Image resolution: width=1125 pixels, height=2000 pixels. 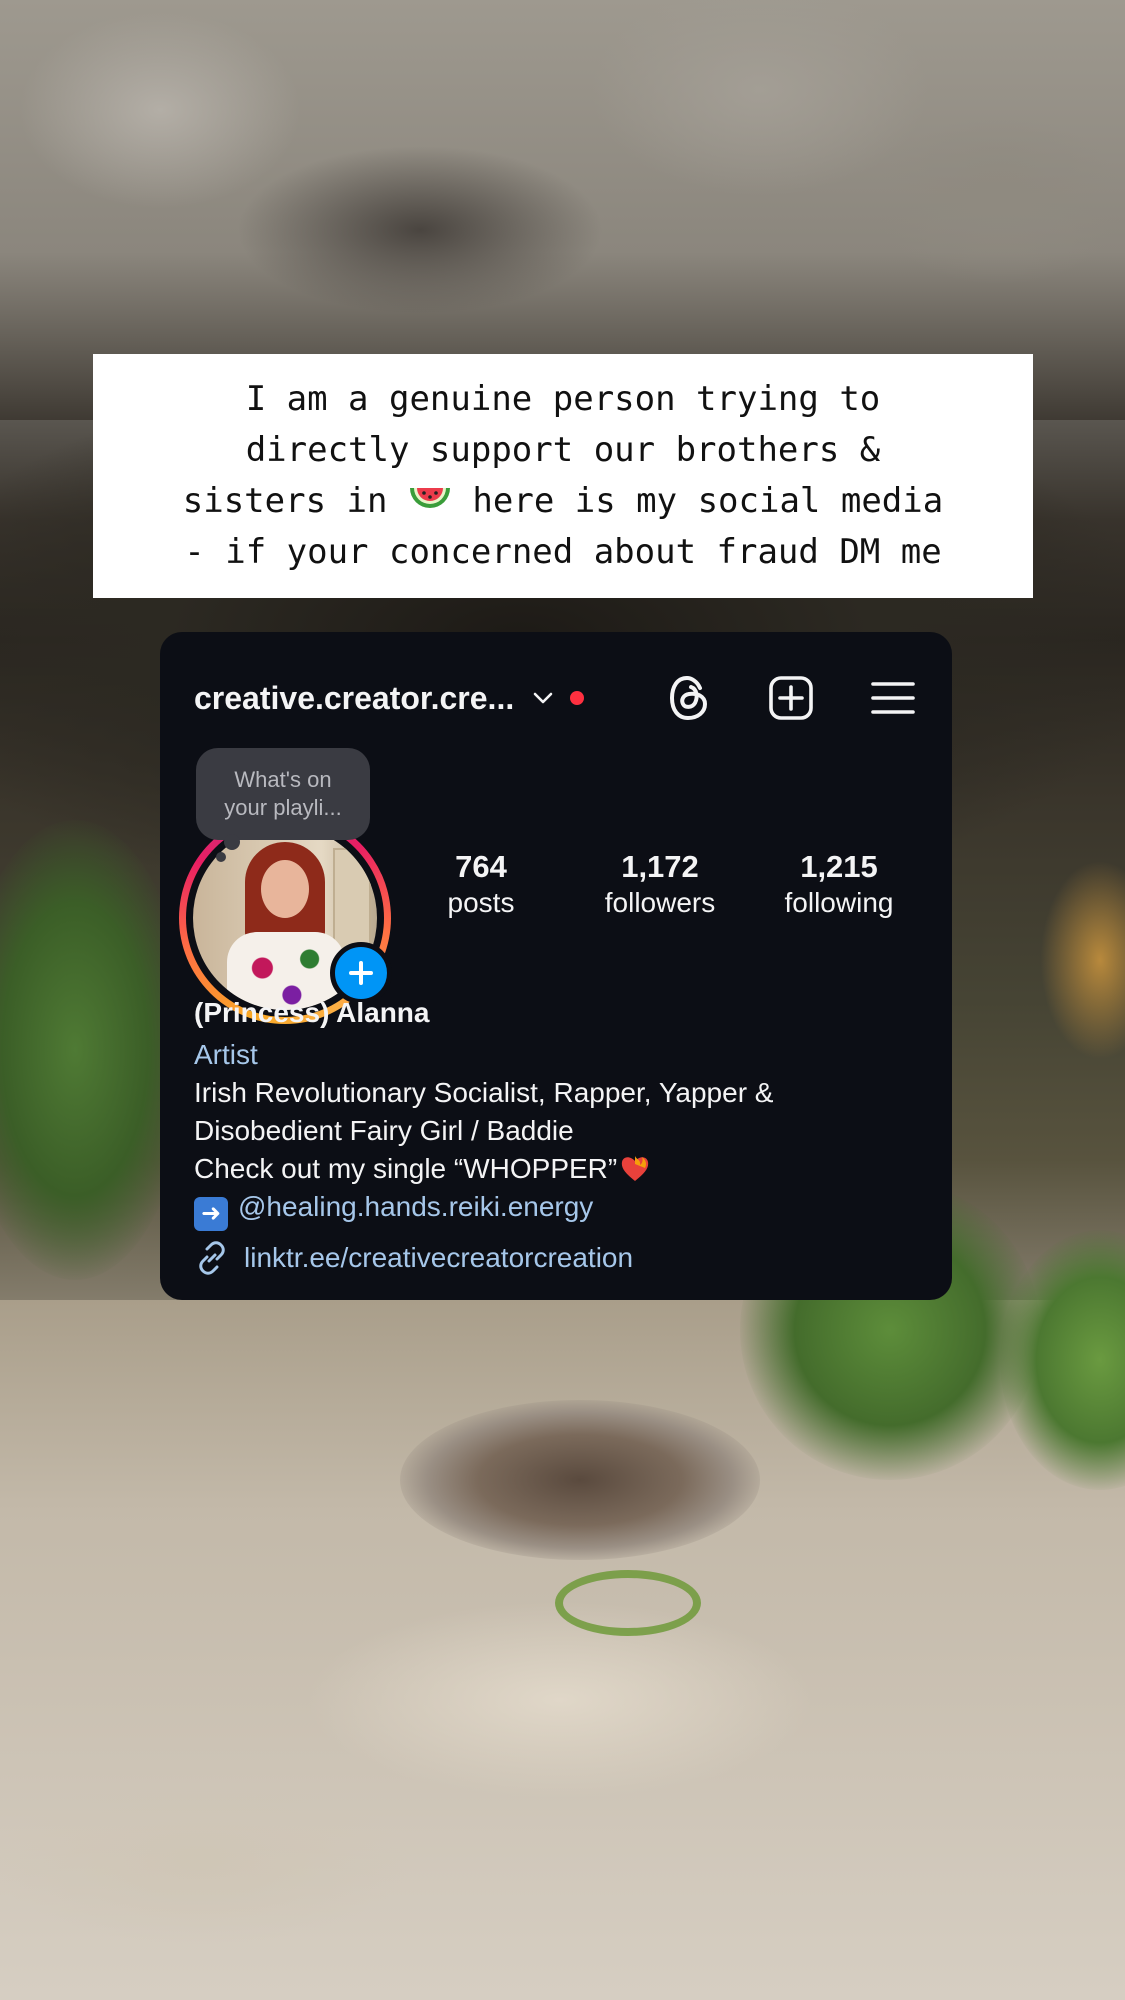 I want to click on following-stat: 1,215 following, so click(x=839, y=884).